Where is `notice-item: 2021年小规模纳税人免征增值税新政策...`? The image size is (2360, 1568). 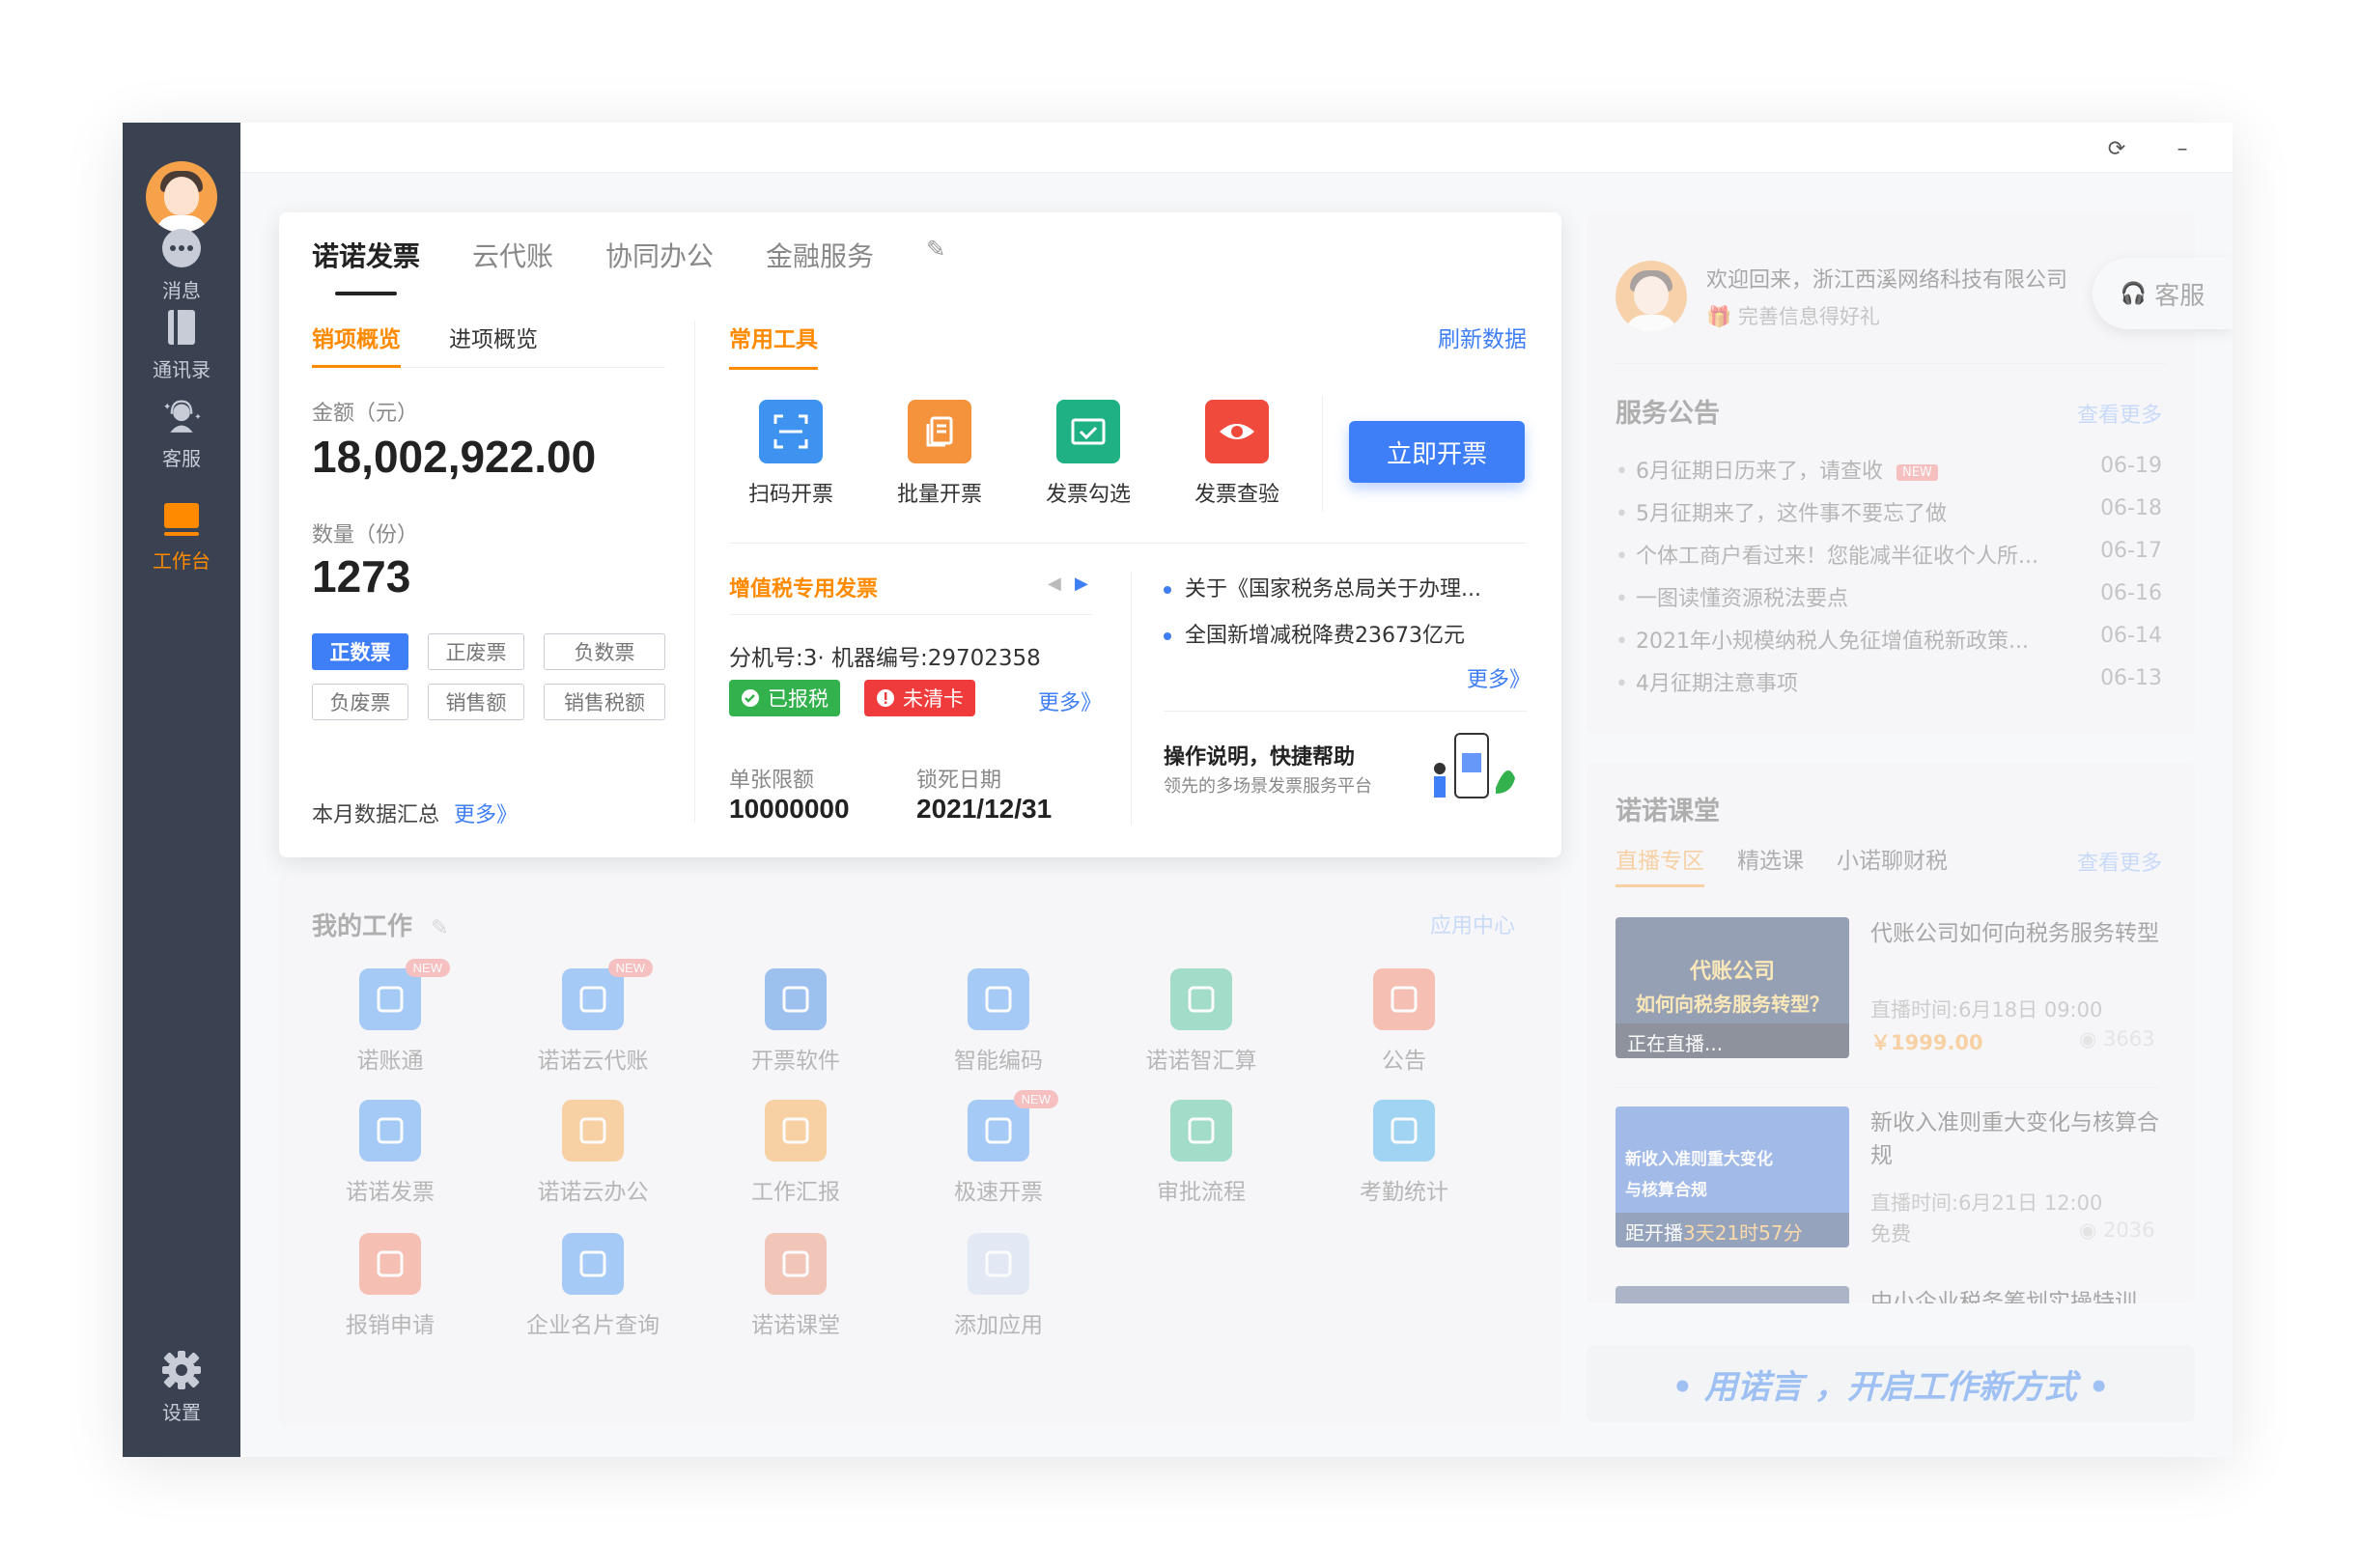
notice-item: 2021年小规模纳税人免征增值税新政策... is located at coordinates (1822, 640).